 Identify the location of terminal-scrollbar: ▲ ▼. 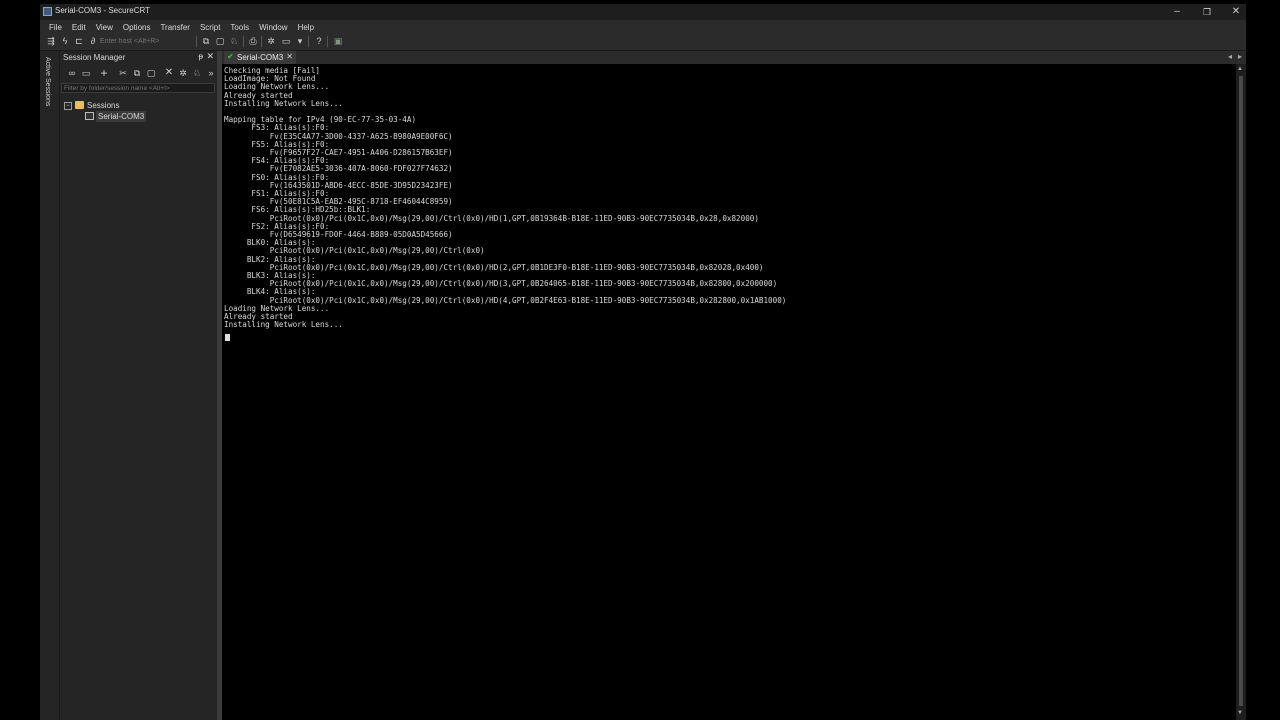
(1241, 392).